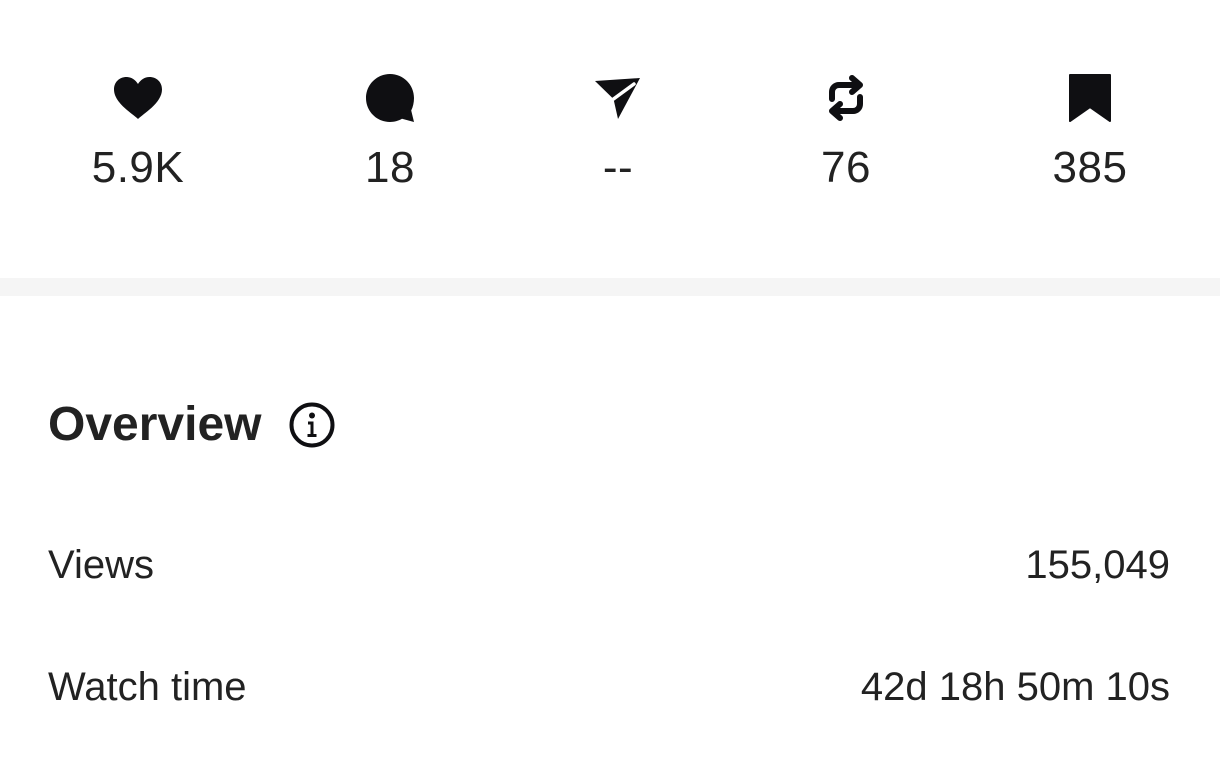 This screenshot has width=1220, height=781. What do you see at coordinates (101, 565) in the screenshot?
I see `views-label: Views` at bounding box center [101, 565].